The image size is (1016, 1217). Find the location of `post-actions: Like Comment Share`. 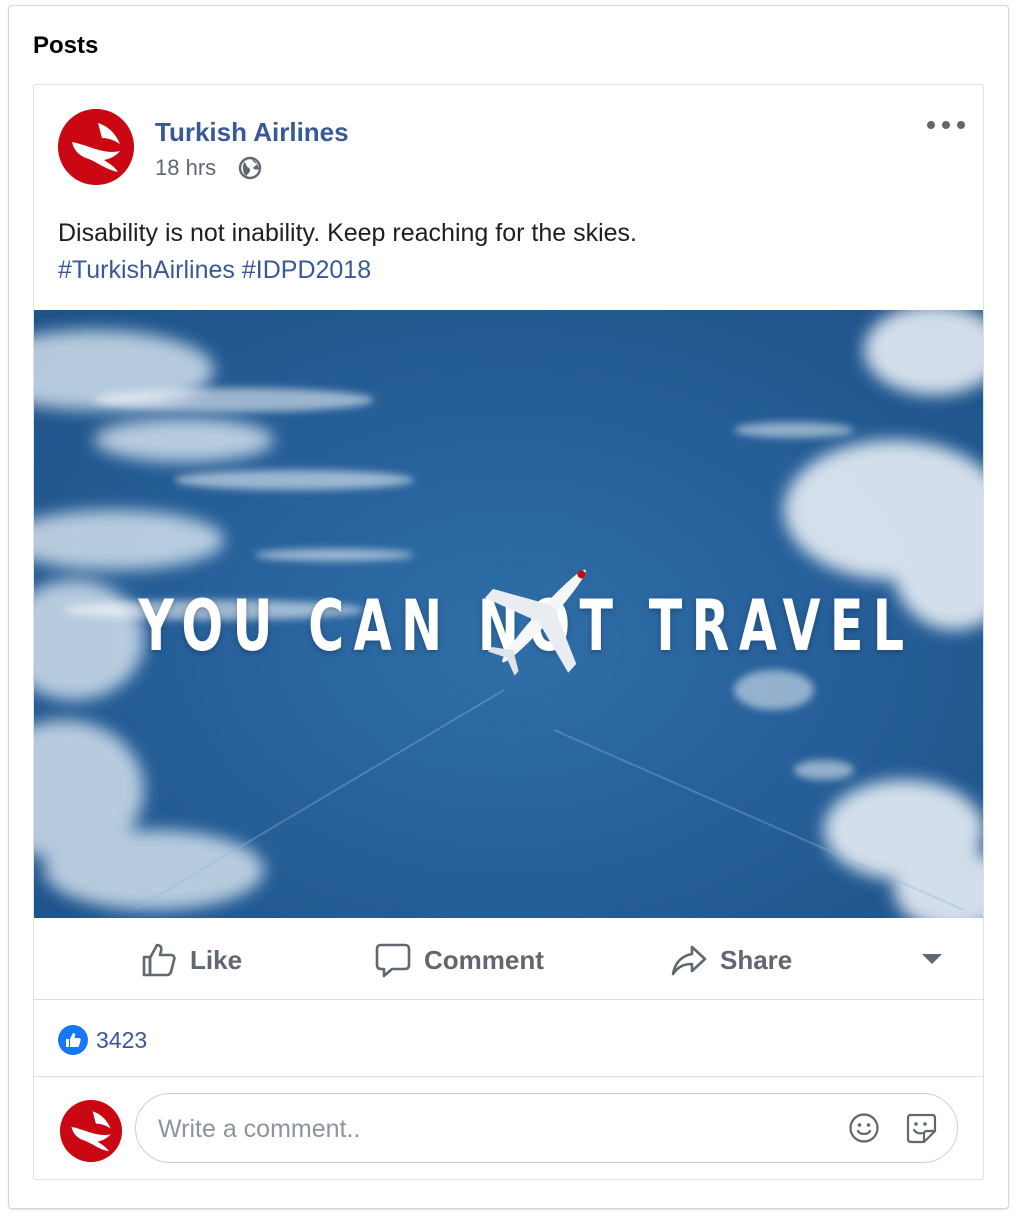

post-actions: Like Comment Share is located at coordinates (508, 959).